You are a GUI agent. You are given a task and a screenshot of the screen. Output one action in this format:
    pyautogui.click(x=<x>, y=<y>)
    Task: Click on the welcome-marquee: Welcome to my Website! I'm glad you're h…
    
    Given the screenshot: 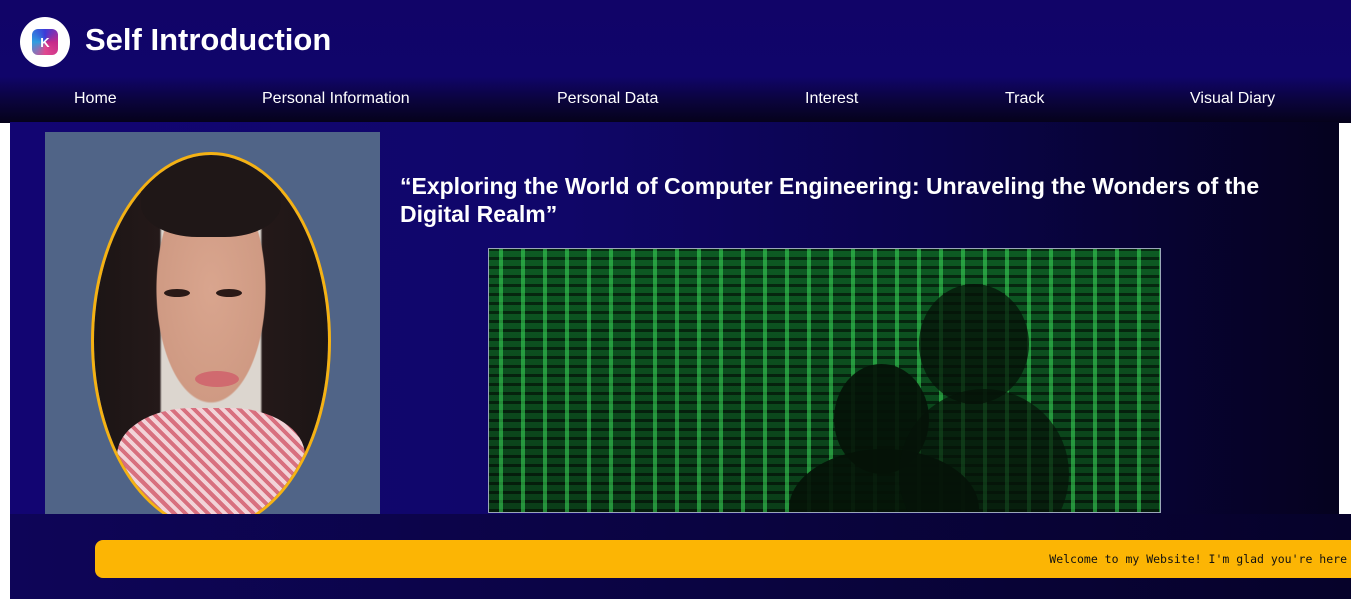 What is the action you would take?
    pyautogui.click(x=723, y=559)
    